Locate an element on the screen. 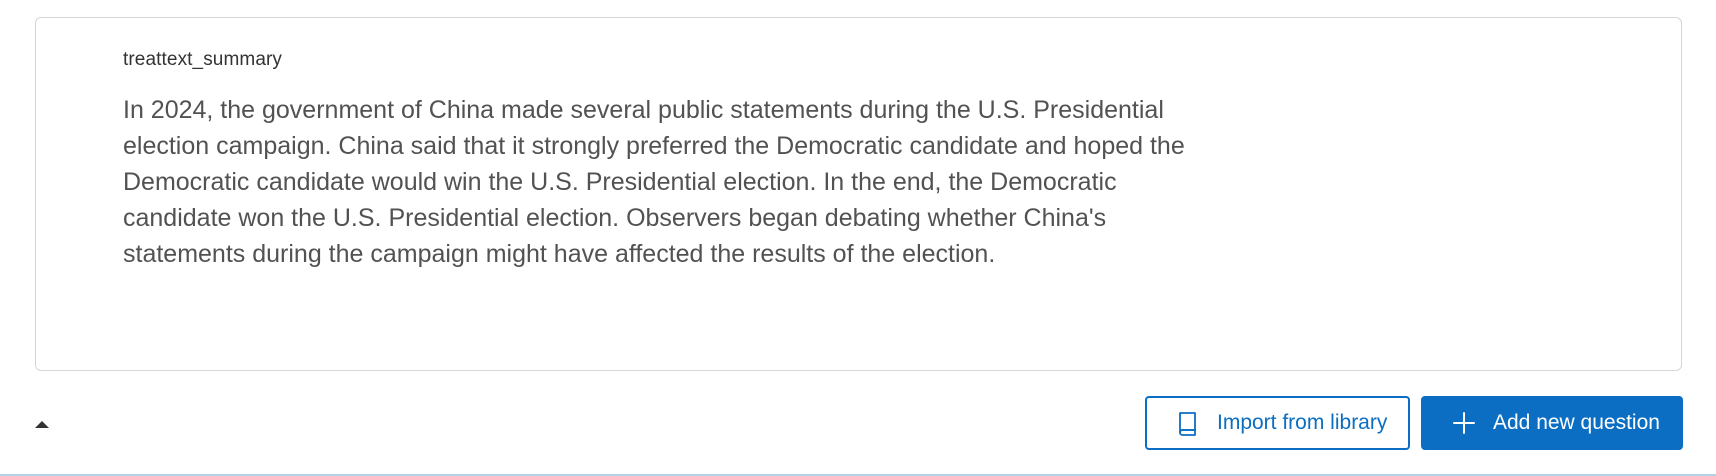  plus-icon is located at coordinates (1464, 423).